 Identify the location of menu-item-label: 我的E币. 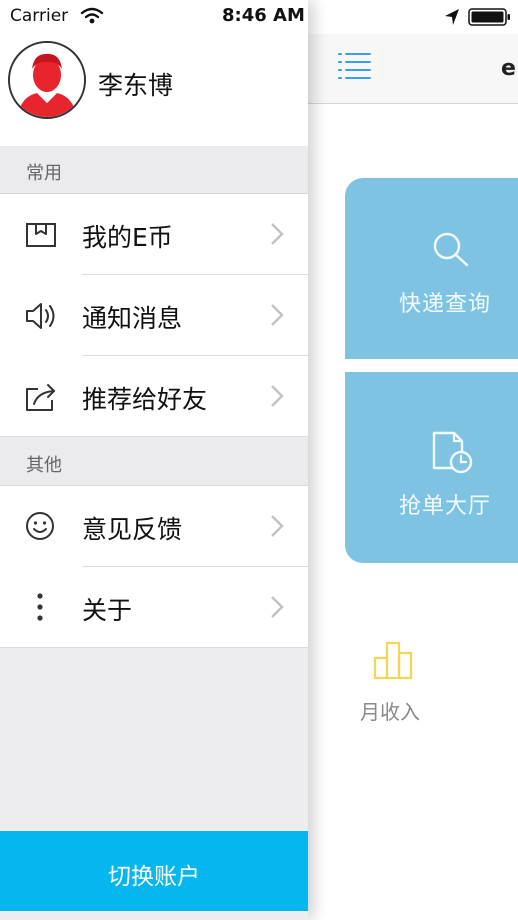
(127, 237).